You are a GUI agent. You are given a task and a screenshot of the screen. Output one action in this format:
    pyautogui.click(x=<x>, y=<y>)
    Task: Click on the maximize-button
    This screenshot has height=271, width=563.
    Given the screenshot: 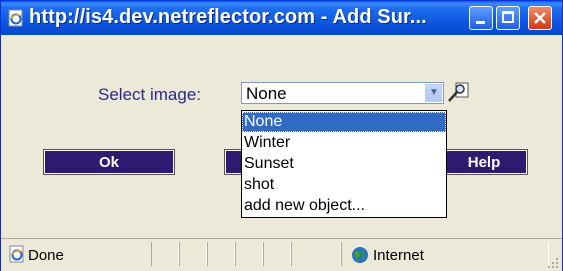 What is the action you would take?
    pyautogui.click(x=508, y=18)
    